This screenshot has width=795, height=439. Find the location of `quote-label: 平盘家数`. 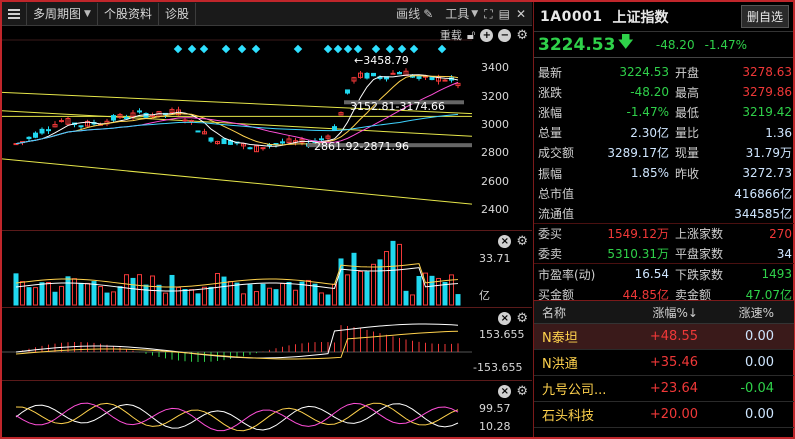

quote-label: 平盘家数 is located at coordinates (698, 254).